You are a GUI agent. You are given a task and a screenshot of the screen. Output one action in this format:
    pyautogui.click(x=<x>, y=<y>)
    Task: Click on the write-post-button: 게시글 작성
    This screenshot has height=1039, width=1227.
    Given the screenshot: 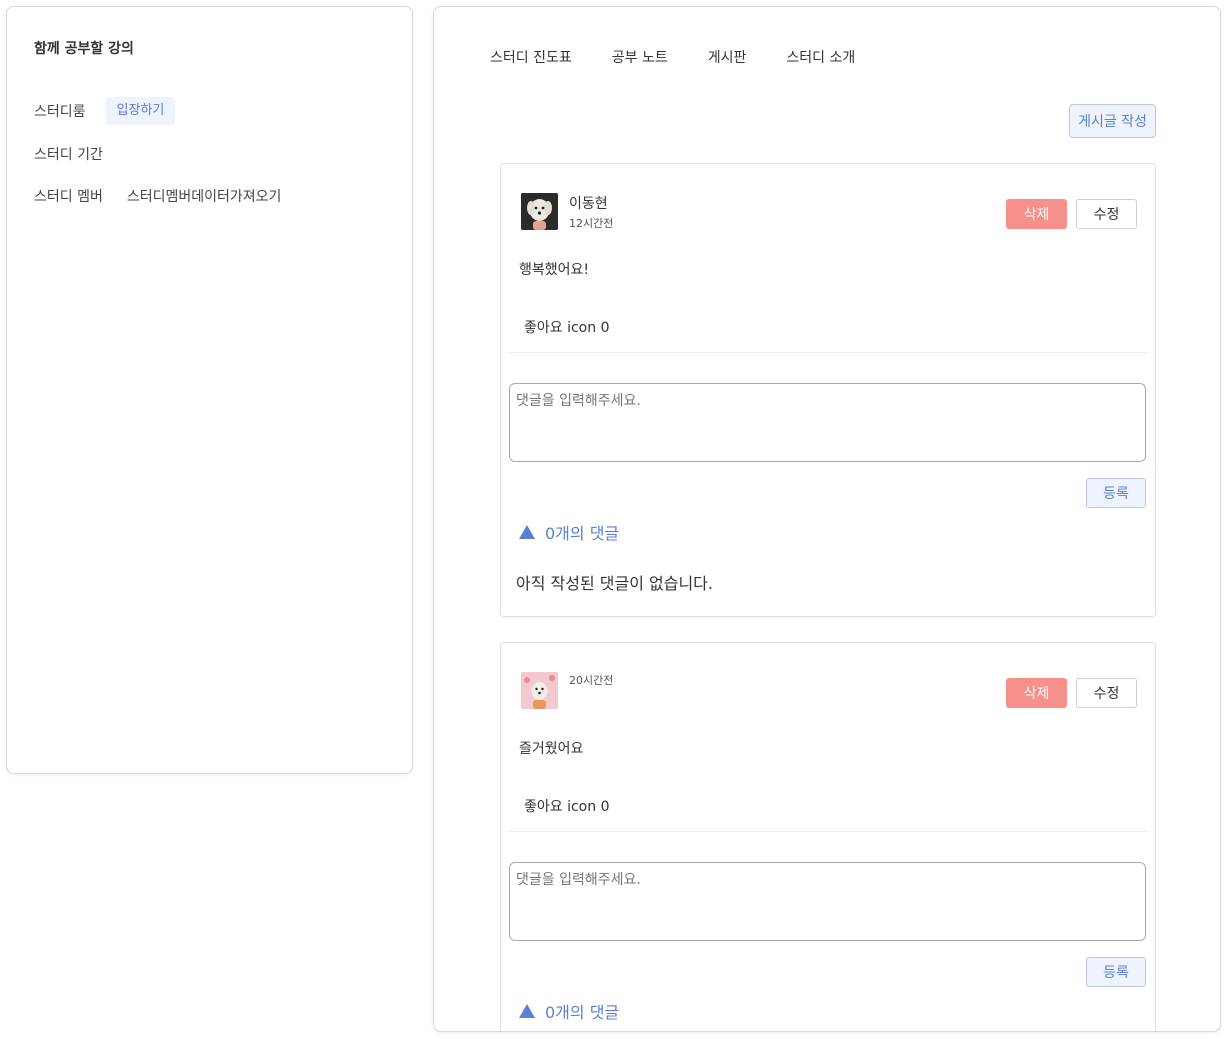 What is the action you would take?
    pyautogui.click(x=1112, y=121)
    